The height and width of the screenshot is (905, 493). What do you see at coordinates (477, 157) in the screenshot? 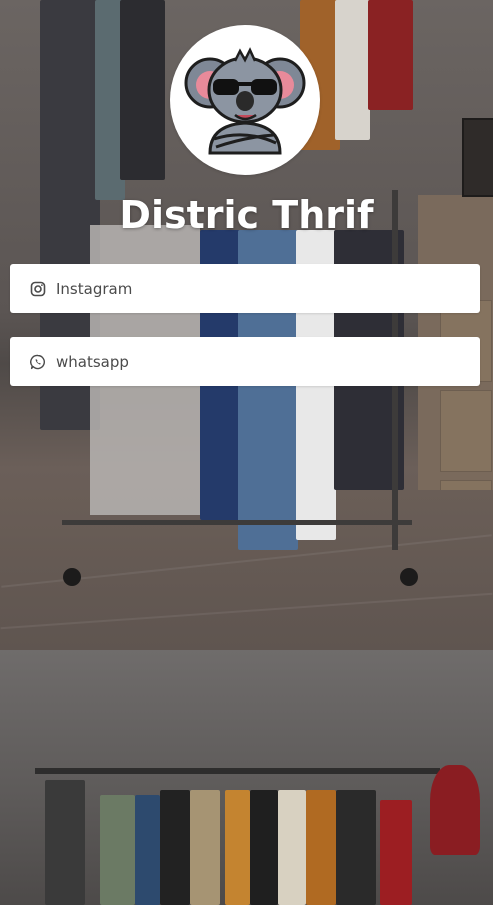
I see `picture-frame` at bounding box center [477, 157].